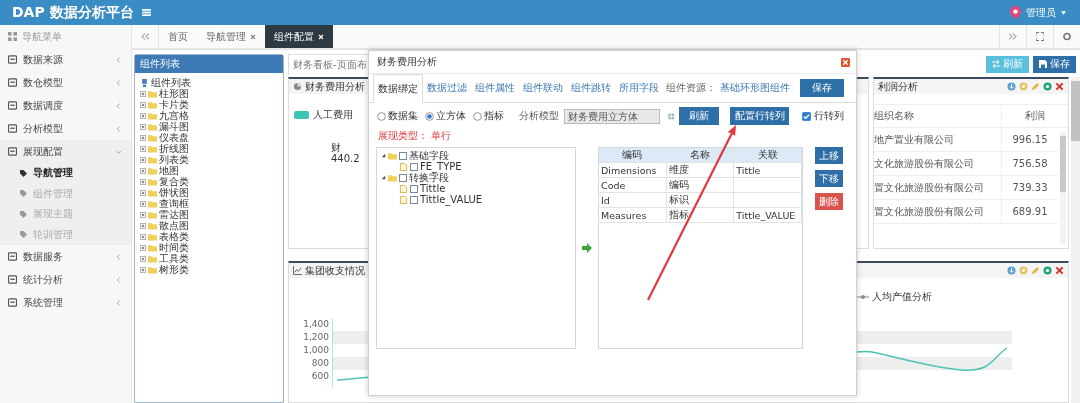  Describe the element at coordinates (759, 116) in the screenshot. I see `pivot-config-button: 配置行转列` at that location.